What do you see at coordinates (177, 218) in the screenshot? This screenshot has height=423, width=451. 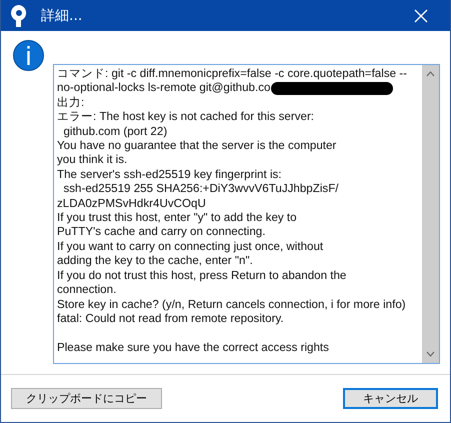 I see `output-line: If you trust this host, enter "y" to add the key to` at bounding box center [177, 218].